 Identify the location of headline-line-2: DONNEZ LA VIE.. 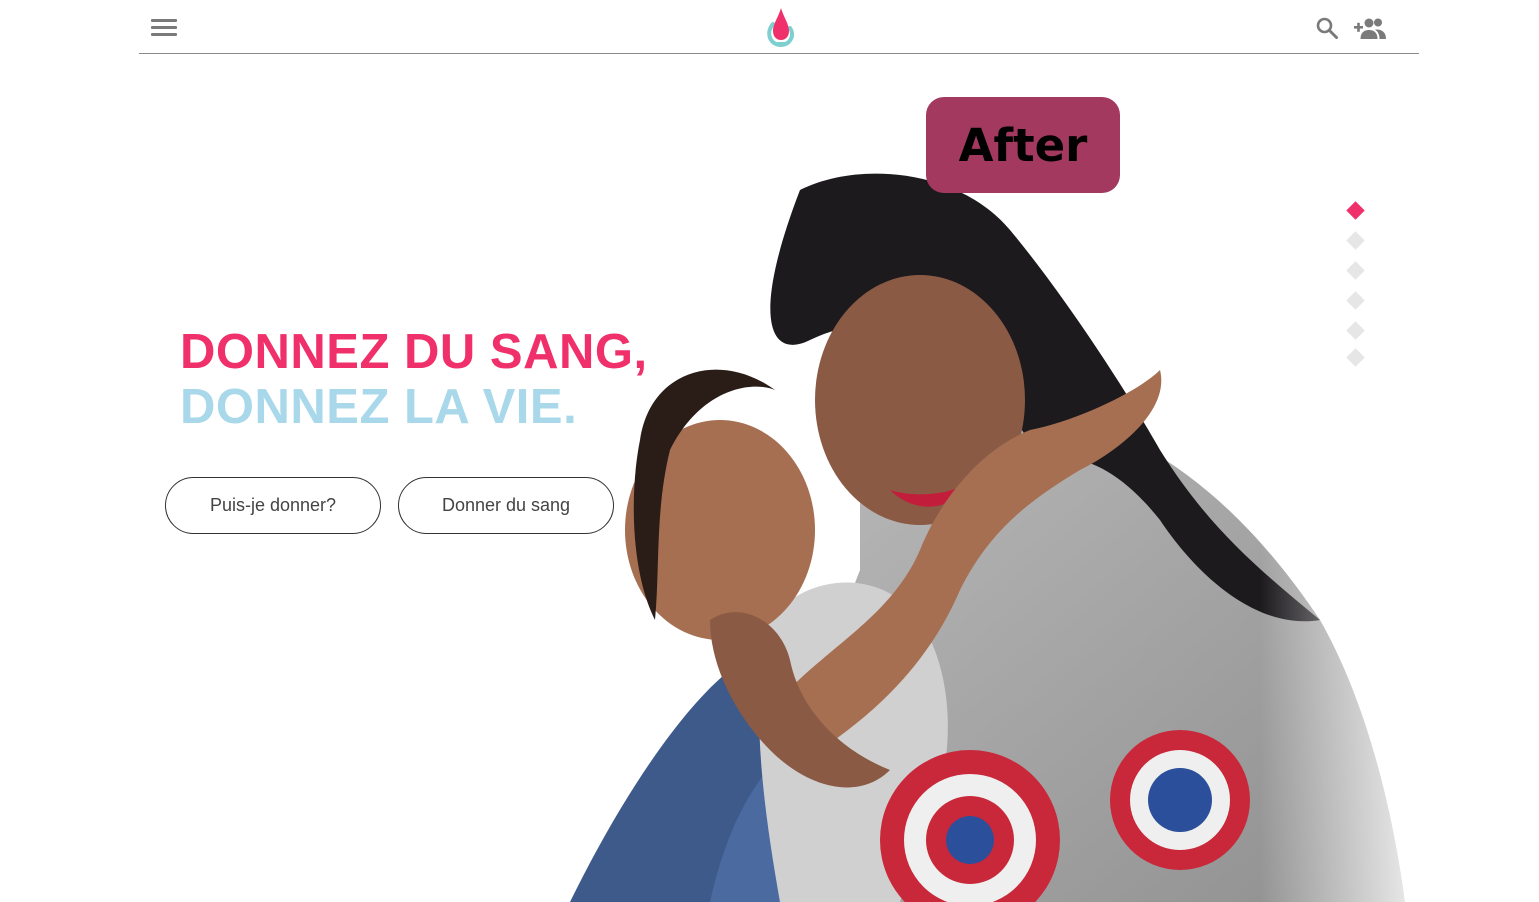
(379, 407).